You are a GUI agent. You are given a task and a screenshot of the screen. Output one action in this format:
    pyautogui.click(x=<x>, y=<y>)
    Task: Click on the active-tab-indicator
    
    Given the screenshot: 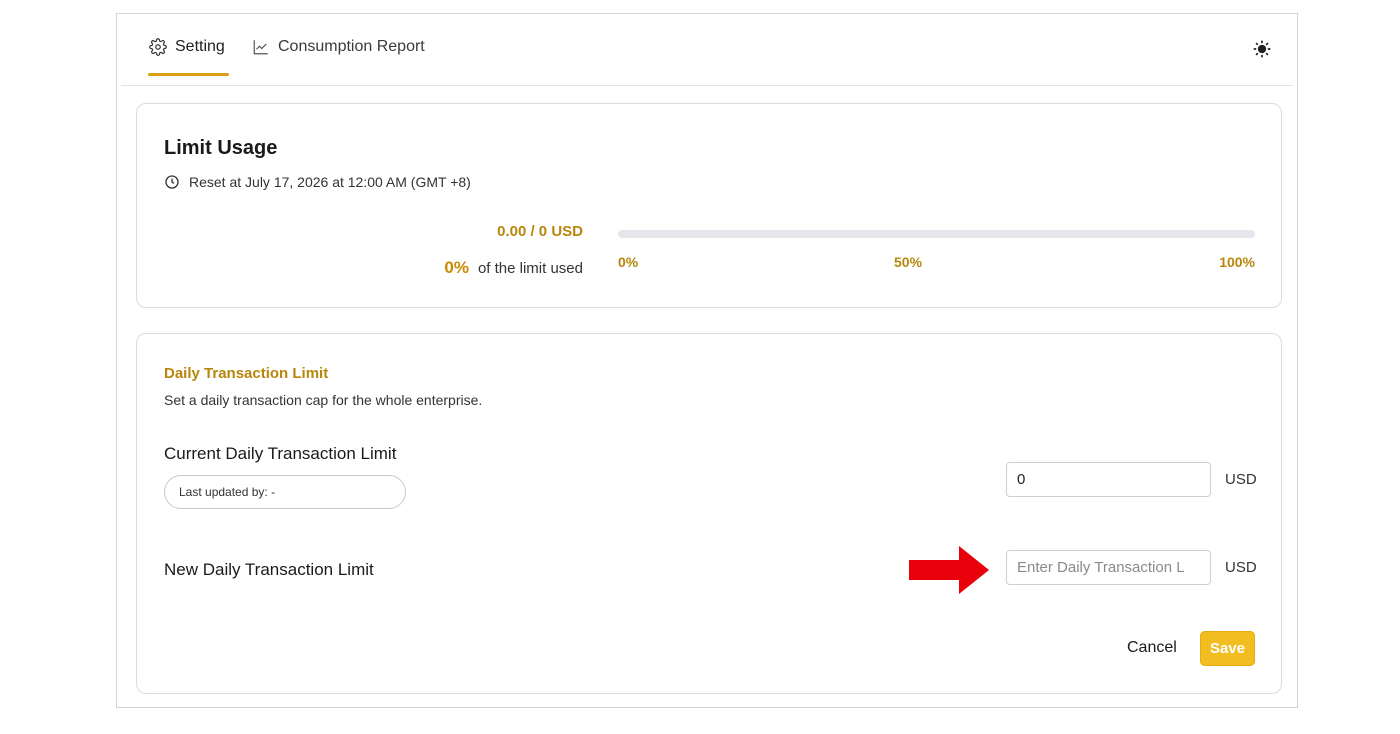 What is the action you would take?
    pyautogui.click(x=188, y=74)
    